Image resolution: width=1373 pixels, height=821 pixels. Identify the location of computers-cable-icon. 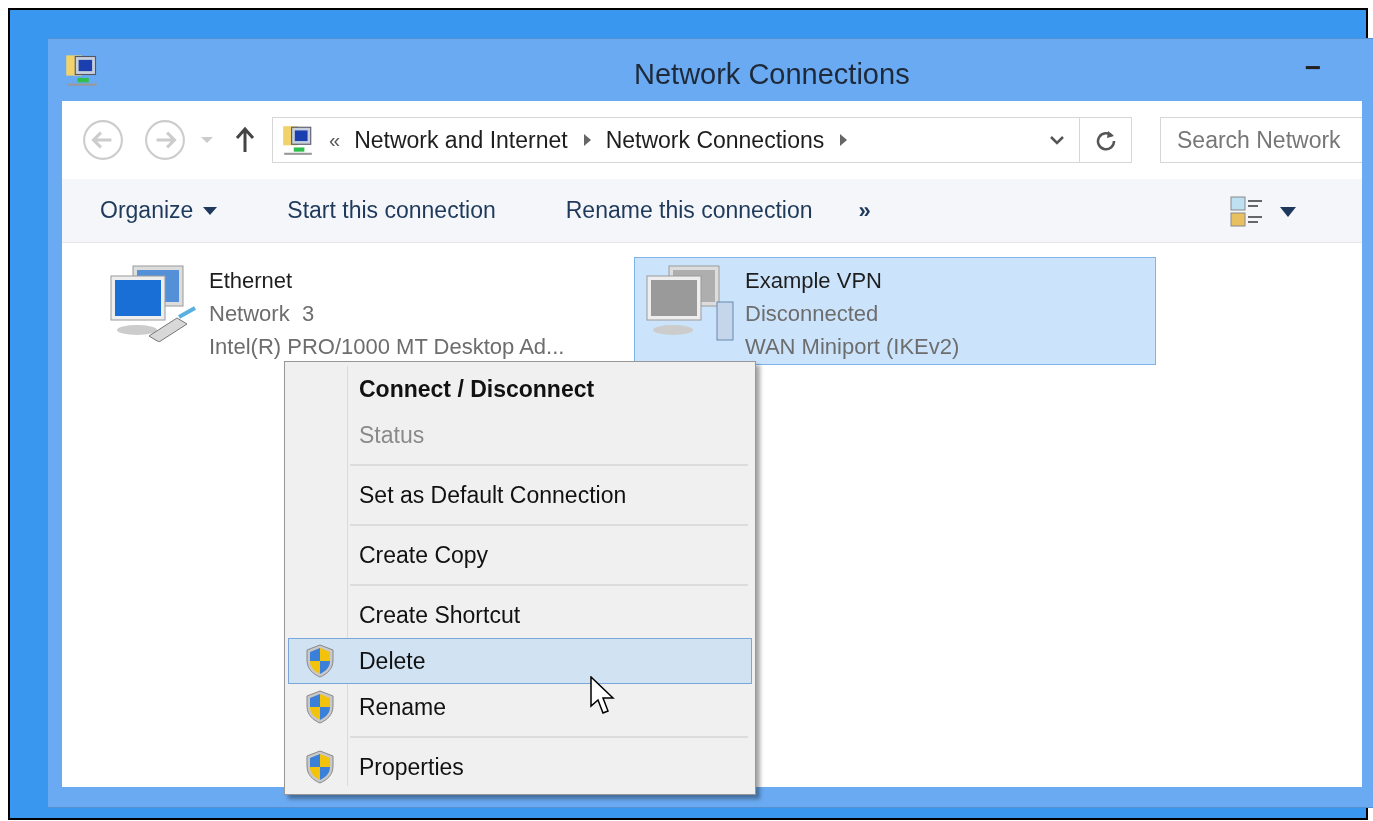
(153, 302).